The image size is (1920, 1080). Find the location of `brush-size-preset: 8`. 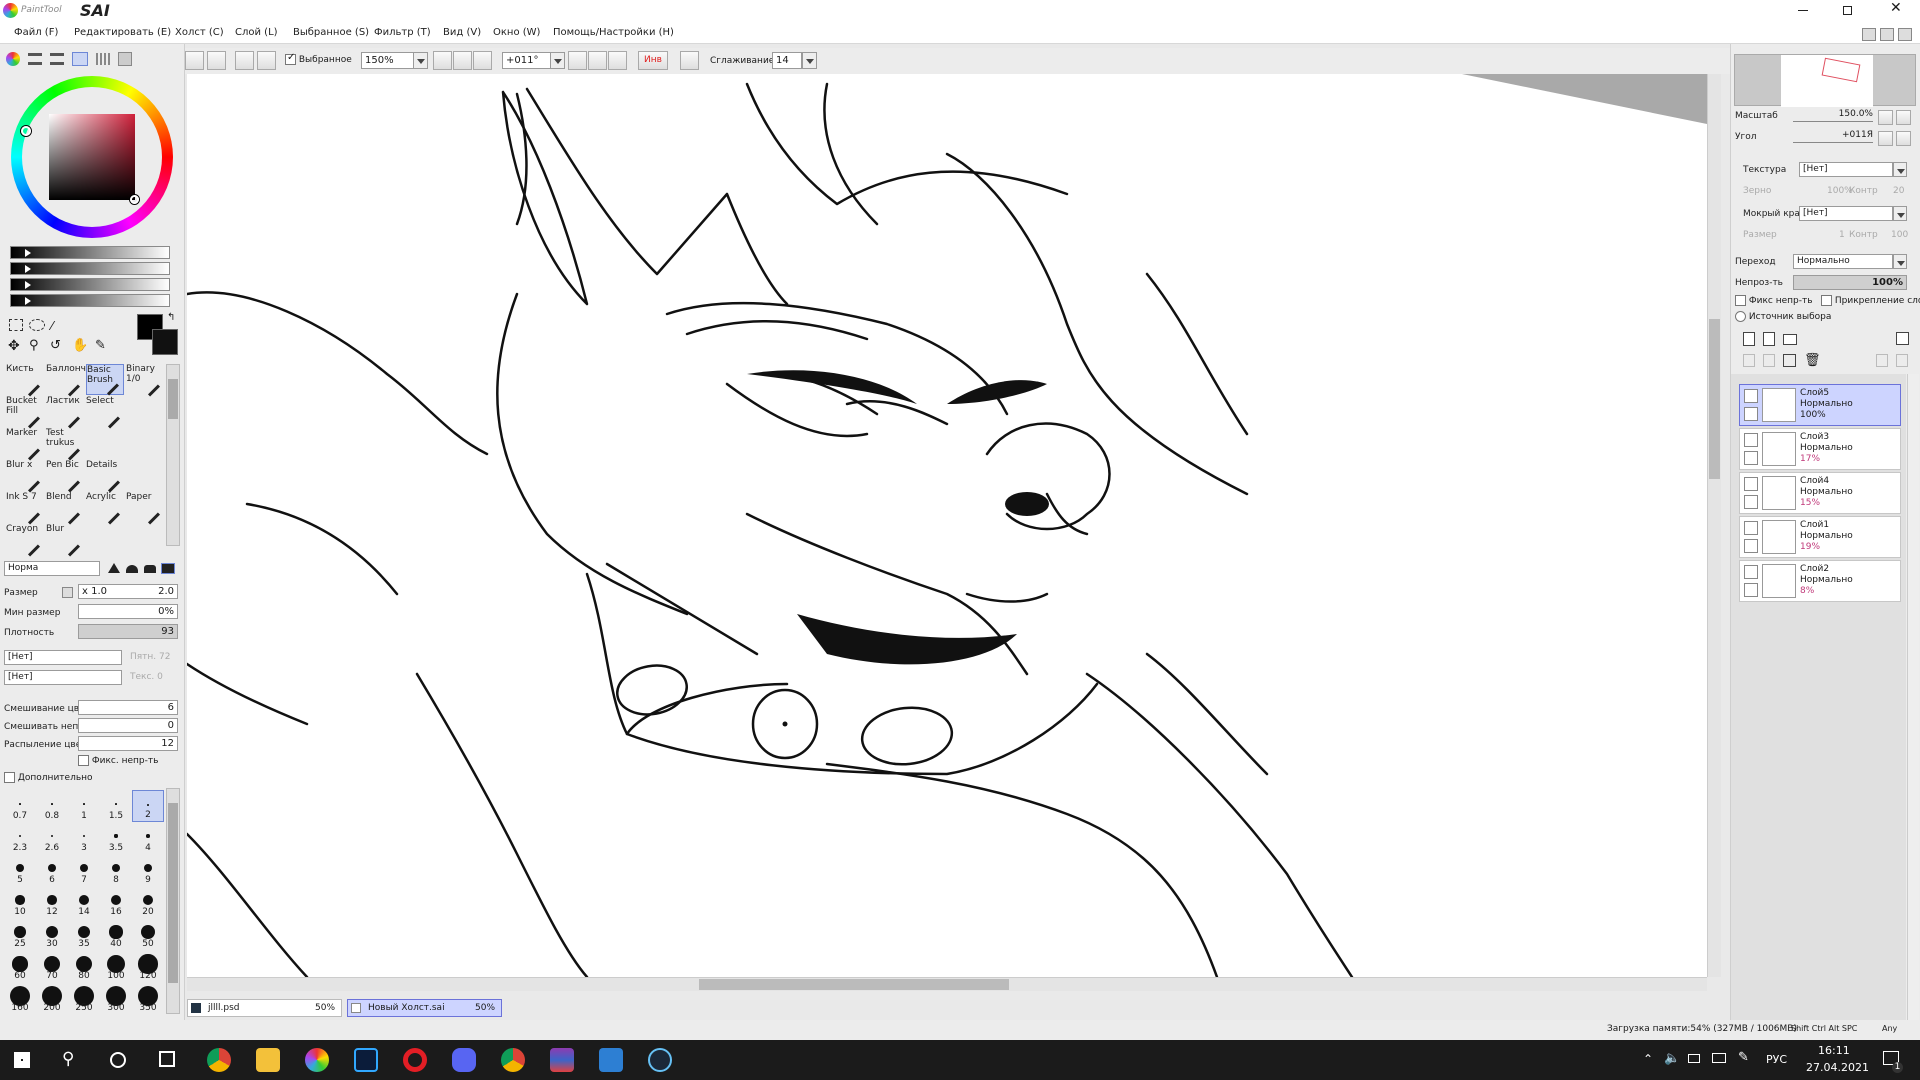

brush-size-preset: 8 is located at coordinates (116, 870).